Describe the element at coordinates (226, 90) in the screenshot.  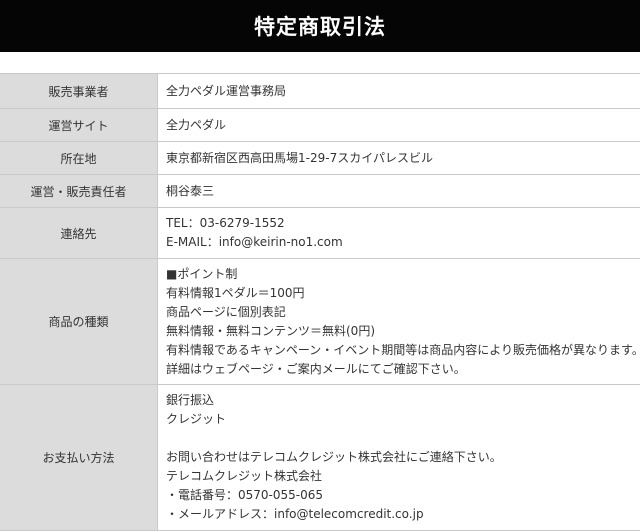
I see `seller-name: 全力ペダル運営事務局` at that location.